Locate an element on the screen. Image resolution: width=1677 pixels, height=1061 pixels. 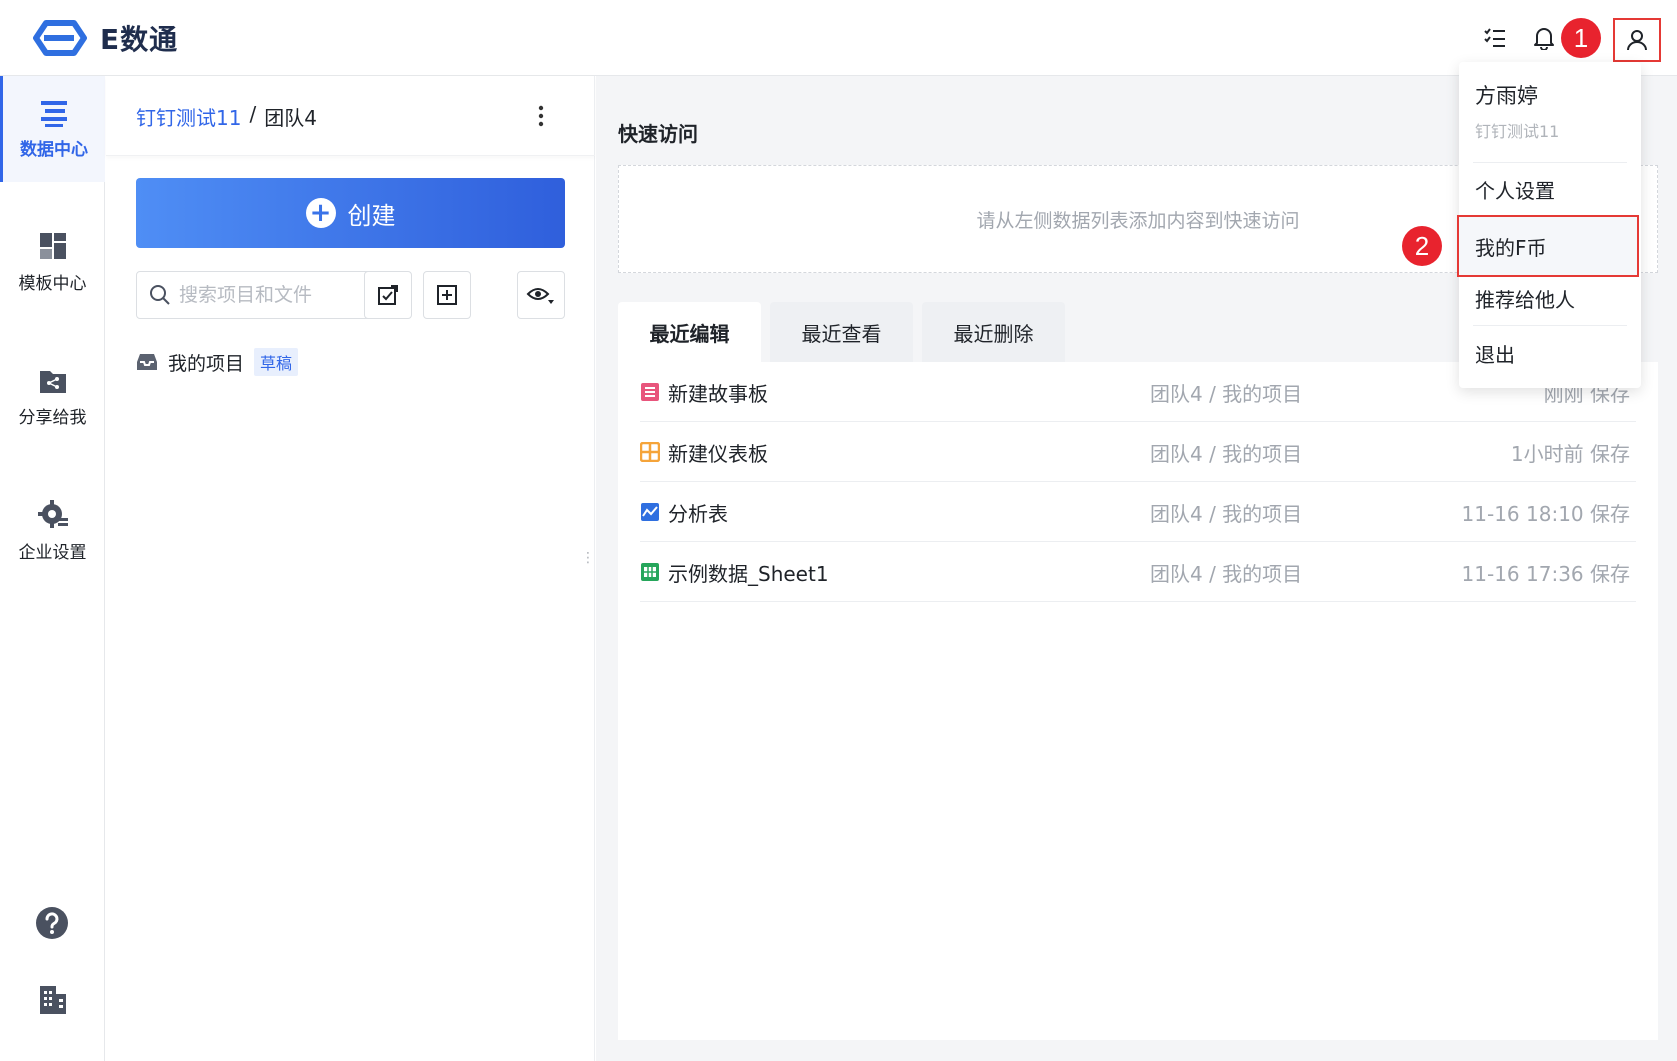
breadcrumb-team-link: 钉钉测试11 is located at coordinates (188, 116).